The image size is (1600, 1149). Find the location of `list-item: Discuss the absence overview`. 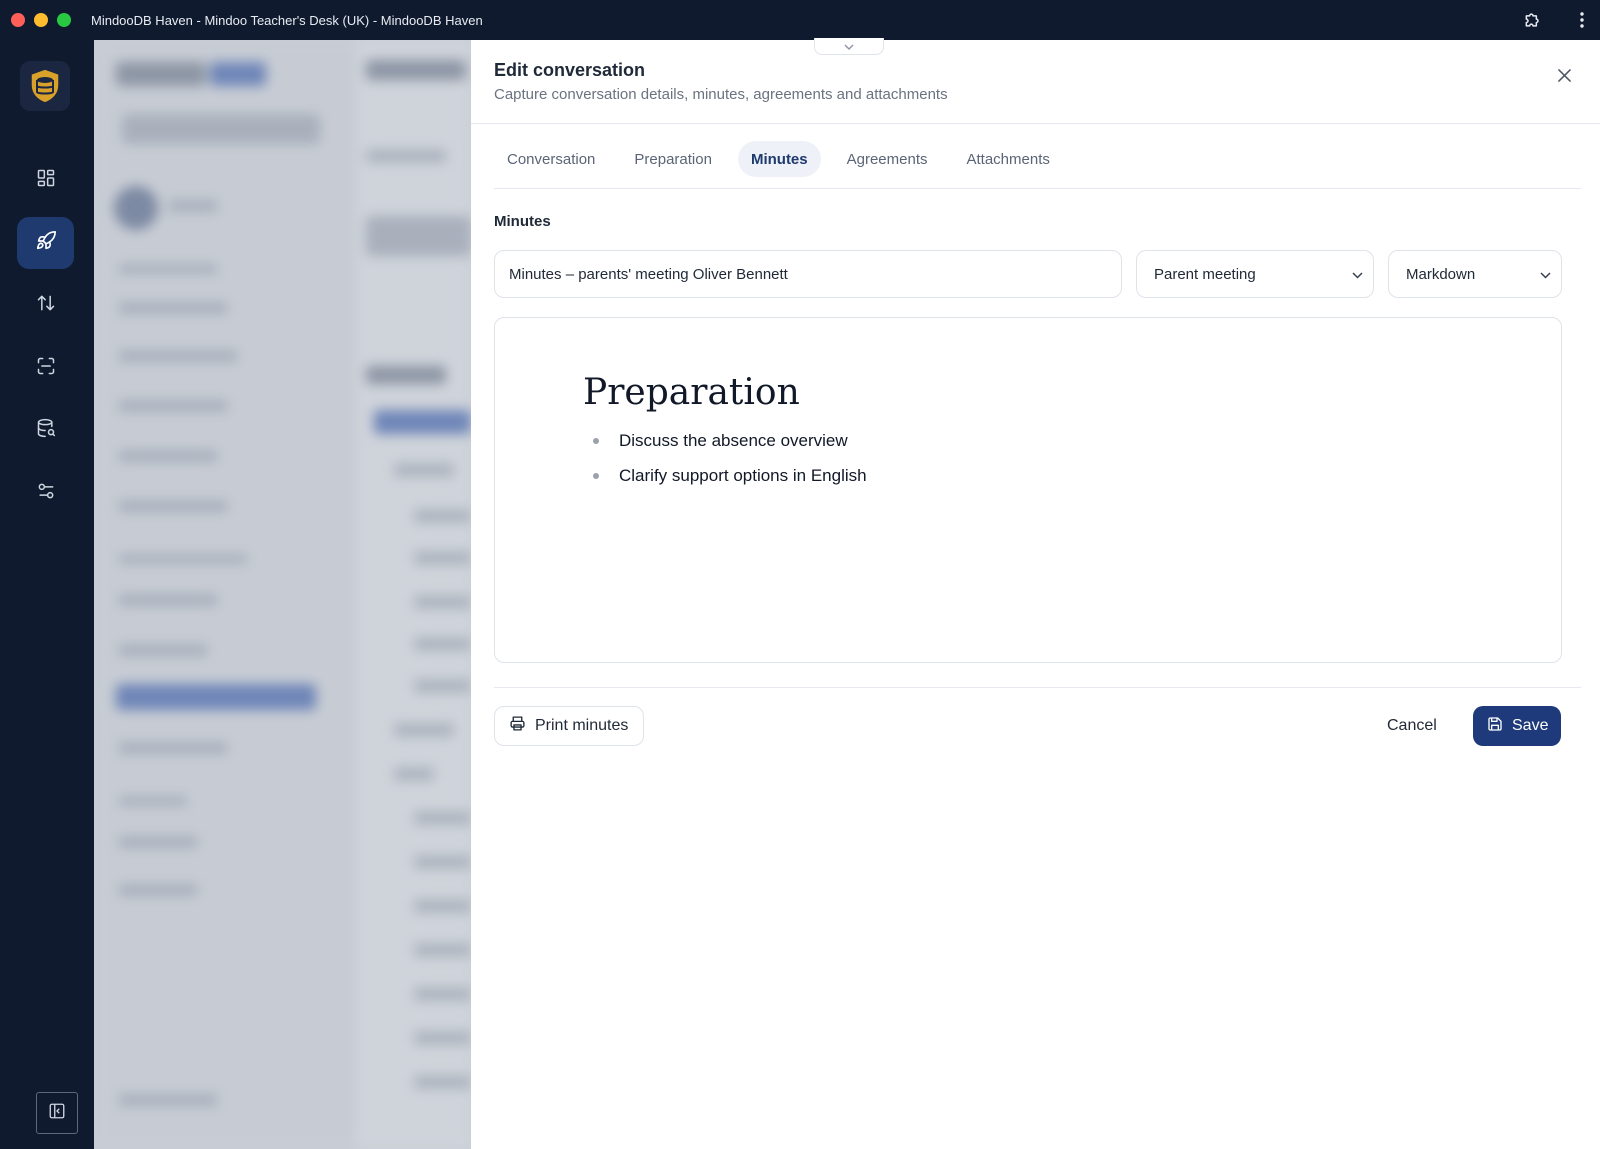

list-item: Discuss the absence overview is located at coordinates (729, 446).